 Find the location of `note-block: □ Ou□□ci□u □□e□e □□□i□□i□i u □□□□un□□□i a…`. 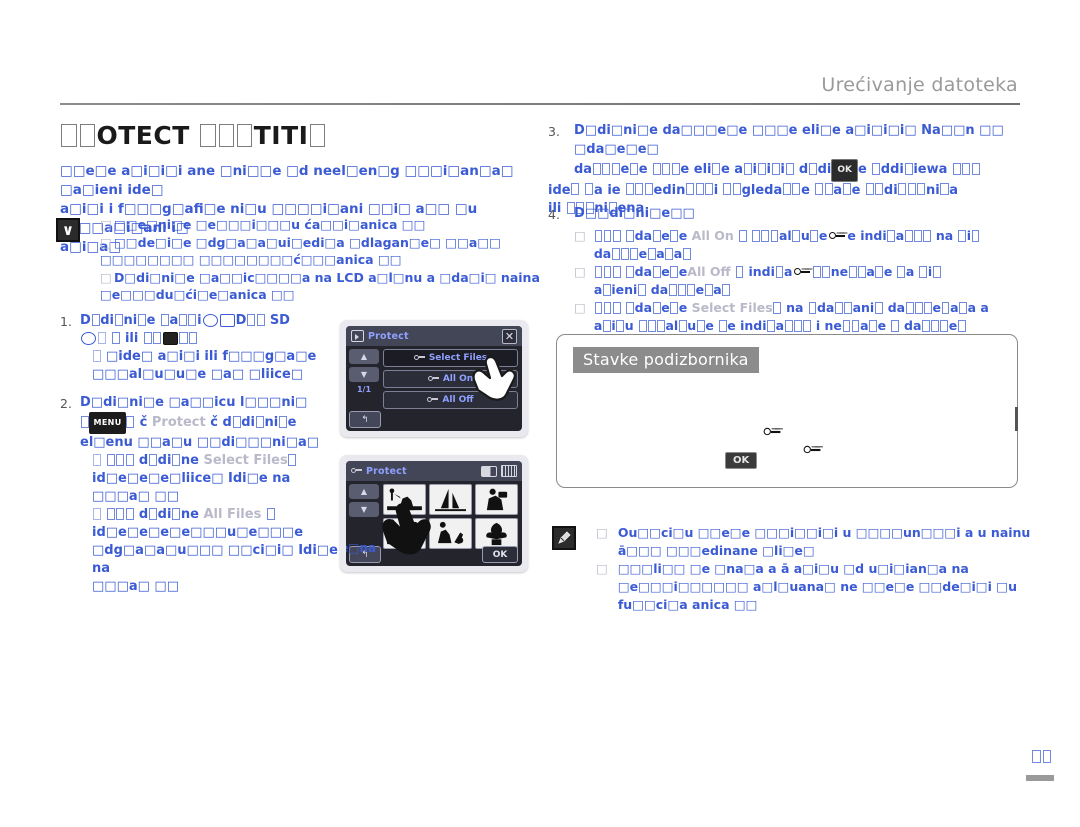

note-block: □ Ou□□ci□u □□e□e □□□i□□i□i u □□□□un□□□i a… is located at coordinates (792, 569).